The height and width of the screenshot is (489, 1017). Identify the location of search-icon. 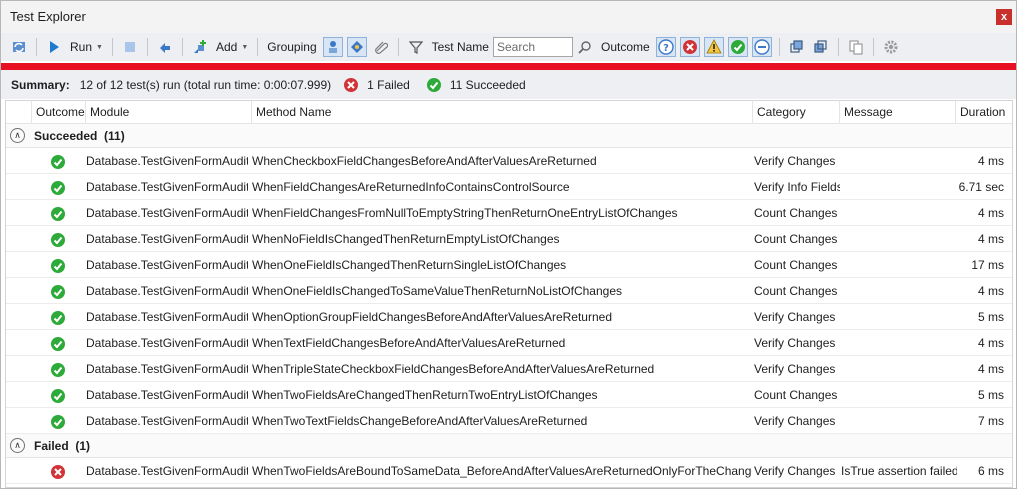
(585, 47).